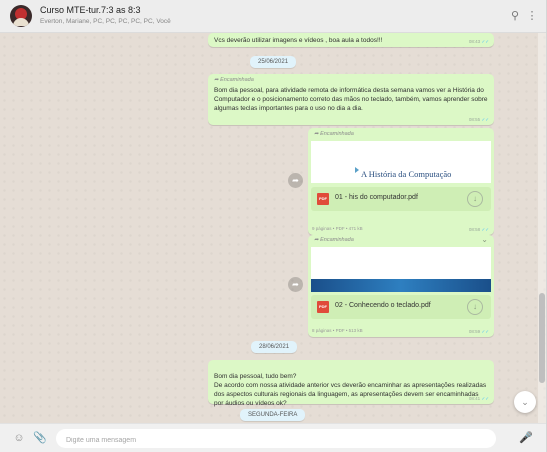 This screenshot has width=547, height=452. Describe the element at coordinates (532, 16) in the screenshot. I see `menu-icon: ⋮` at that location.